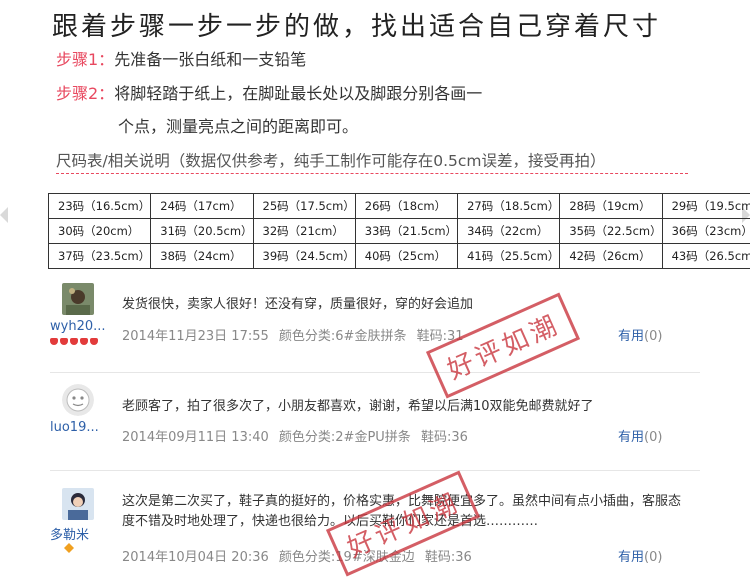 This screenshot has height=577, width=750. Describe the element at coordinates (611, 206) in the screenshot. I see `size-cell: 28码（19cm）` at that location.